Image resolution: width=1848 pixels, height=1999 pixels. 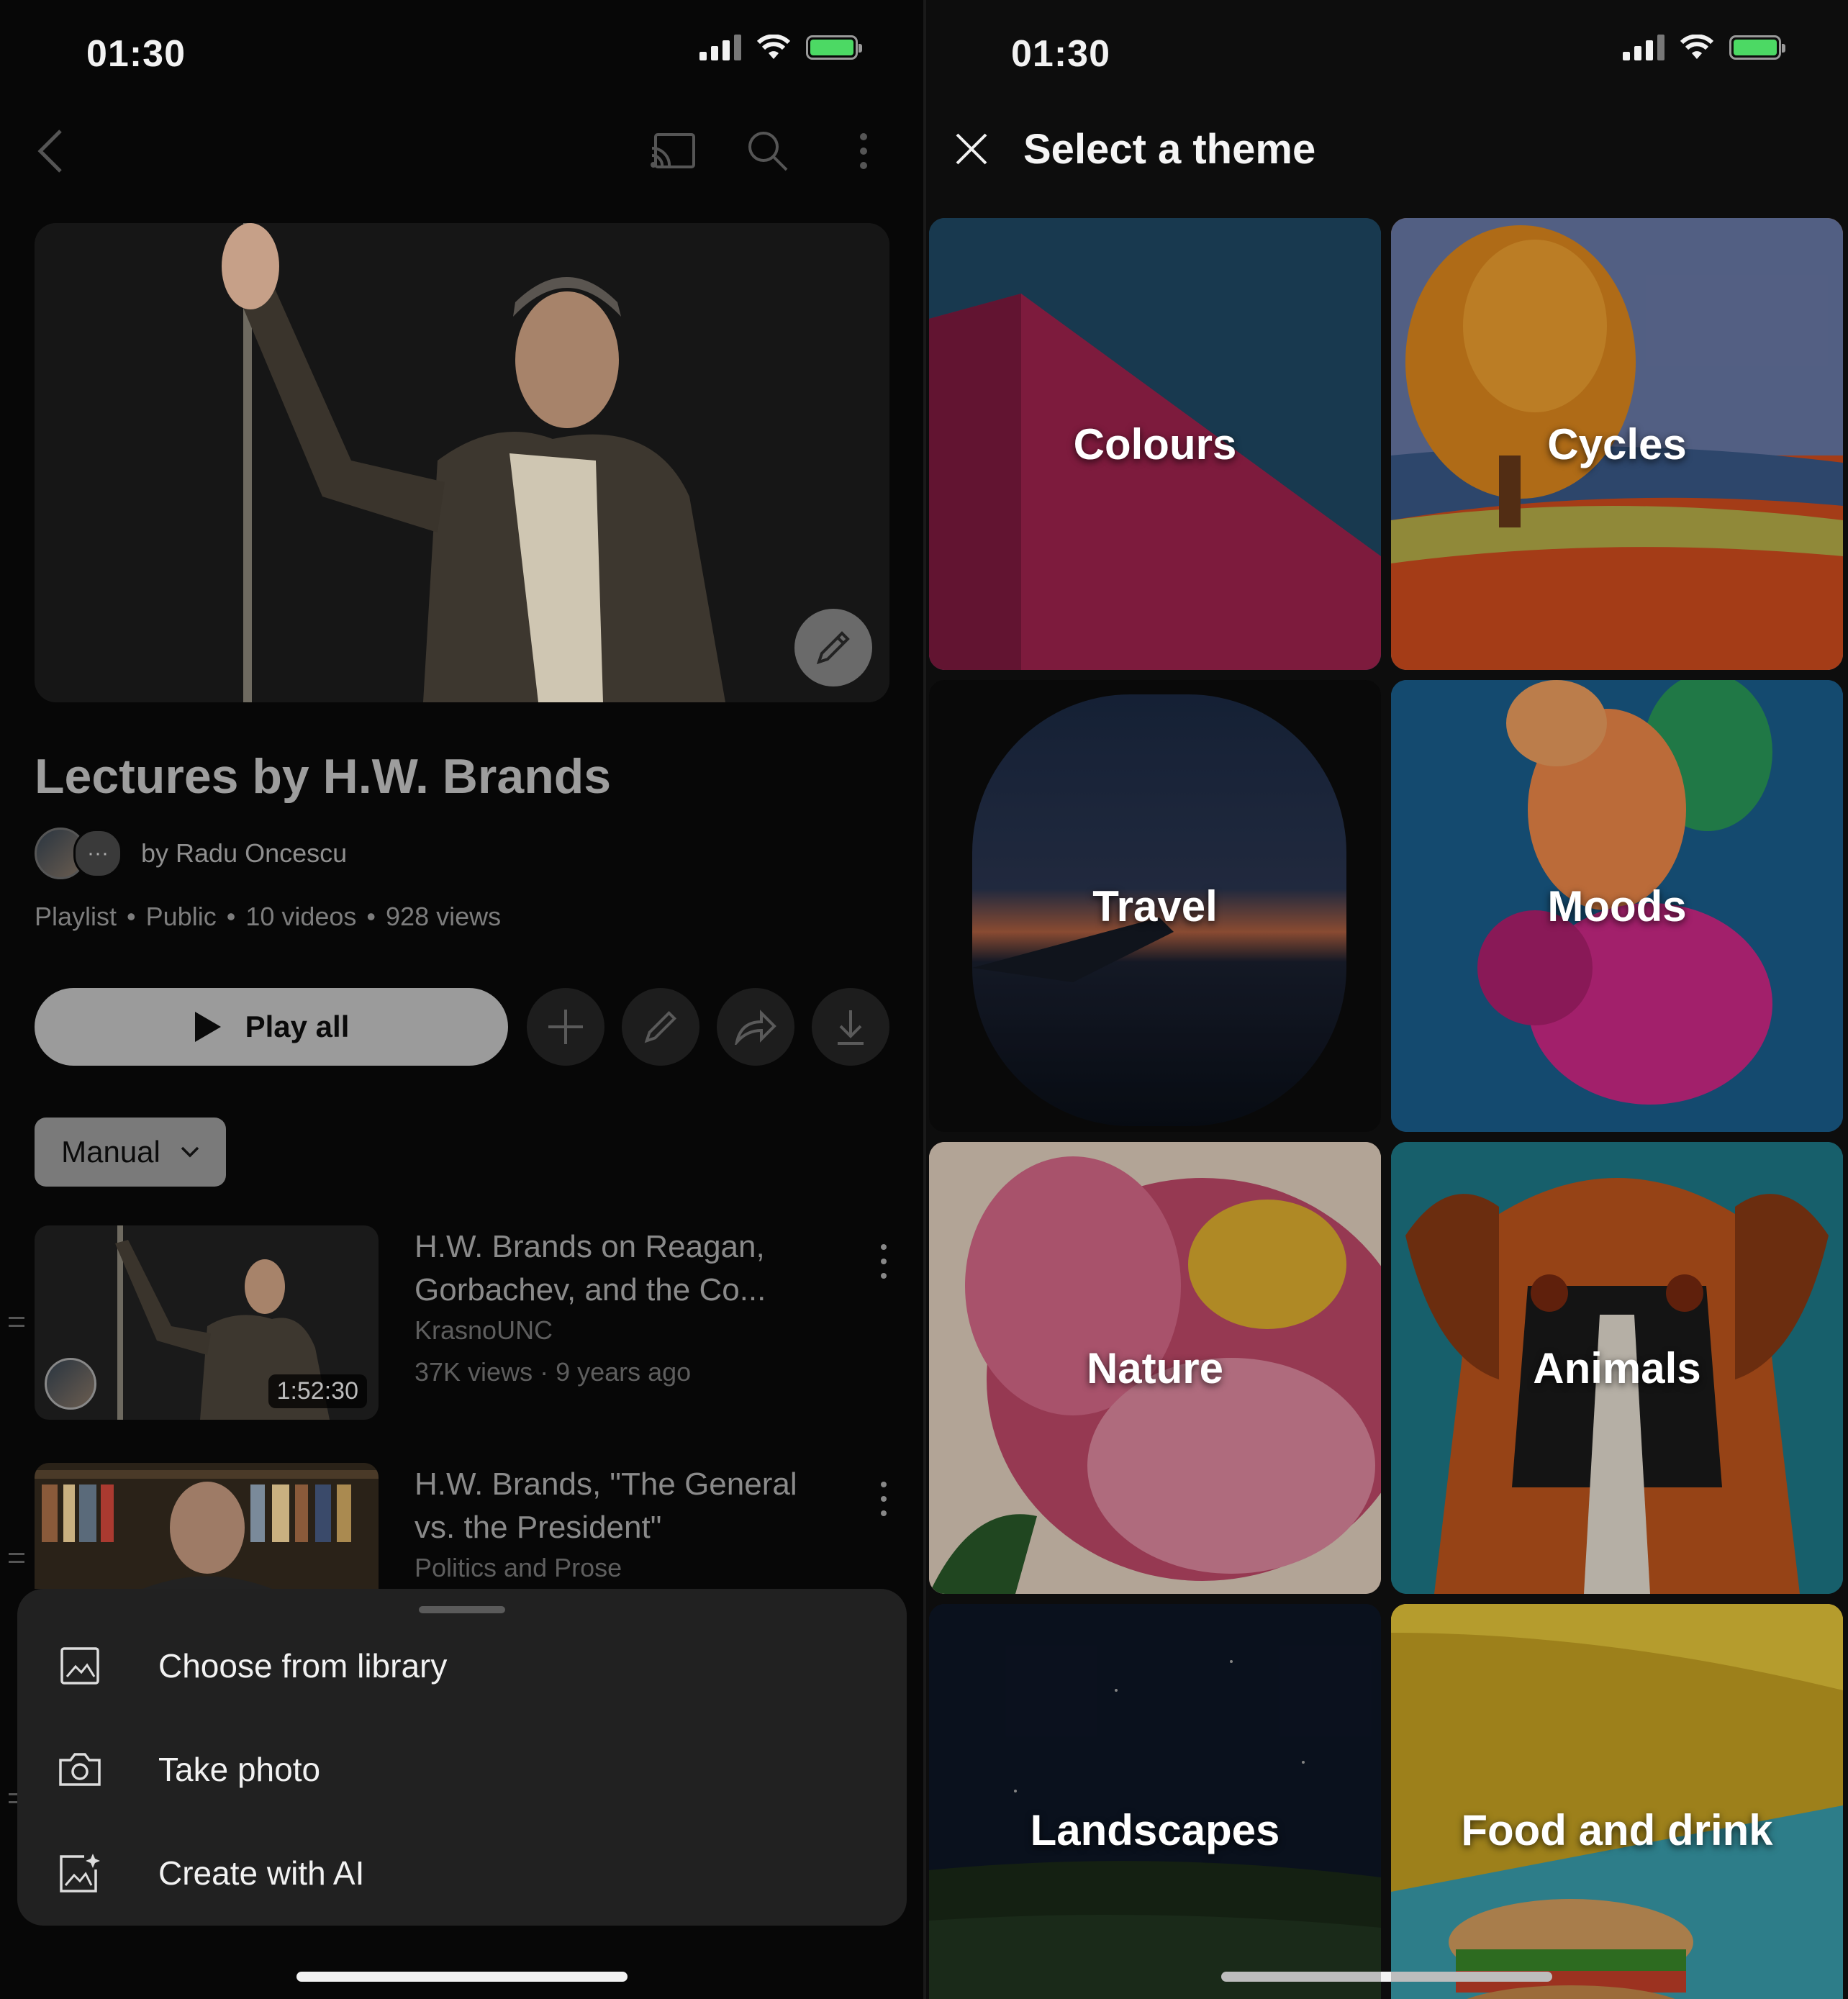 What do you see at coordinates (303, 1666) in the screenshot?
I see `option-label: Choose from library` at bounding box center [303, 1666].